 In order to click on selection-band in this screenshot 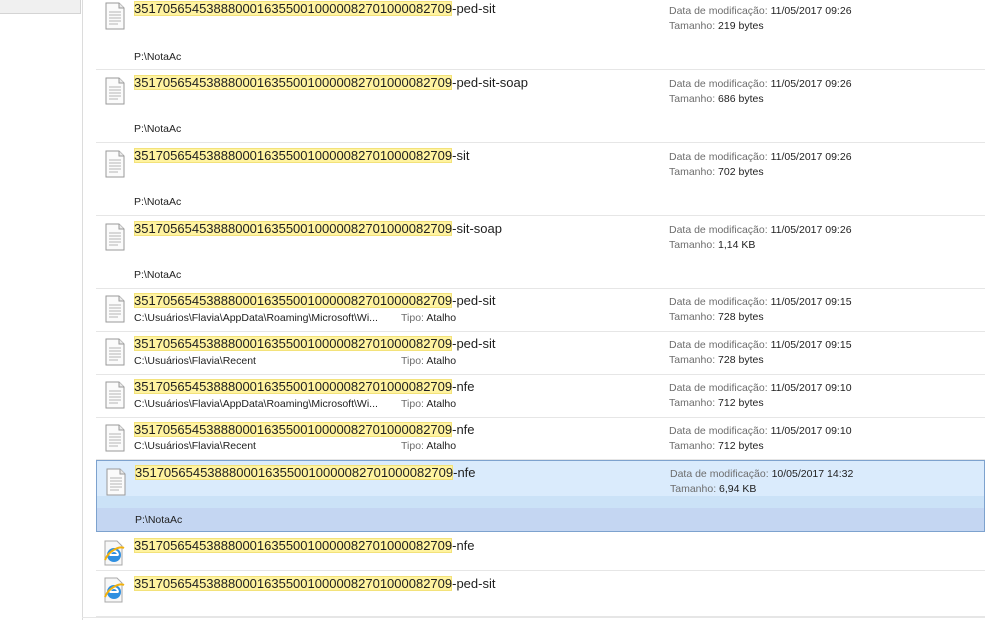, I will do `click(540, 502)`.